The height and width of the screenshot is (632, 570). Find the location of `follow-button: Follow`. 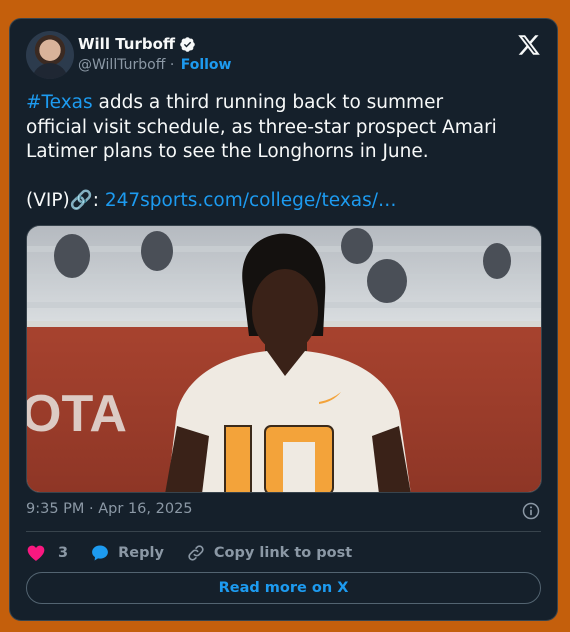

follow-button: Follow is located at coordinates (206, 65).